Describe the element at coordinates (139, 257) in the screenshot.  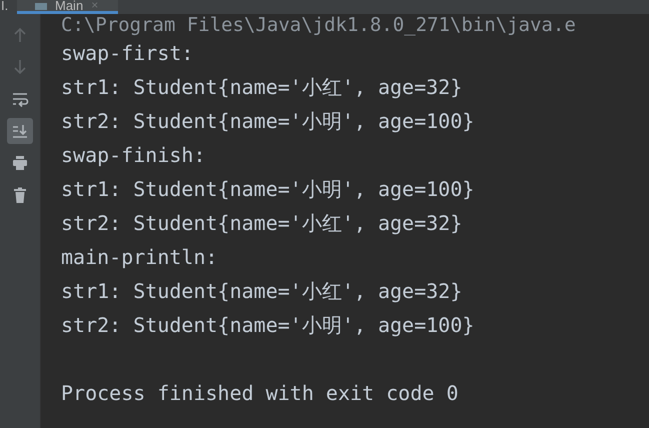
I see `console-line: main-println:` at that location.